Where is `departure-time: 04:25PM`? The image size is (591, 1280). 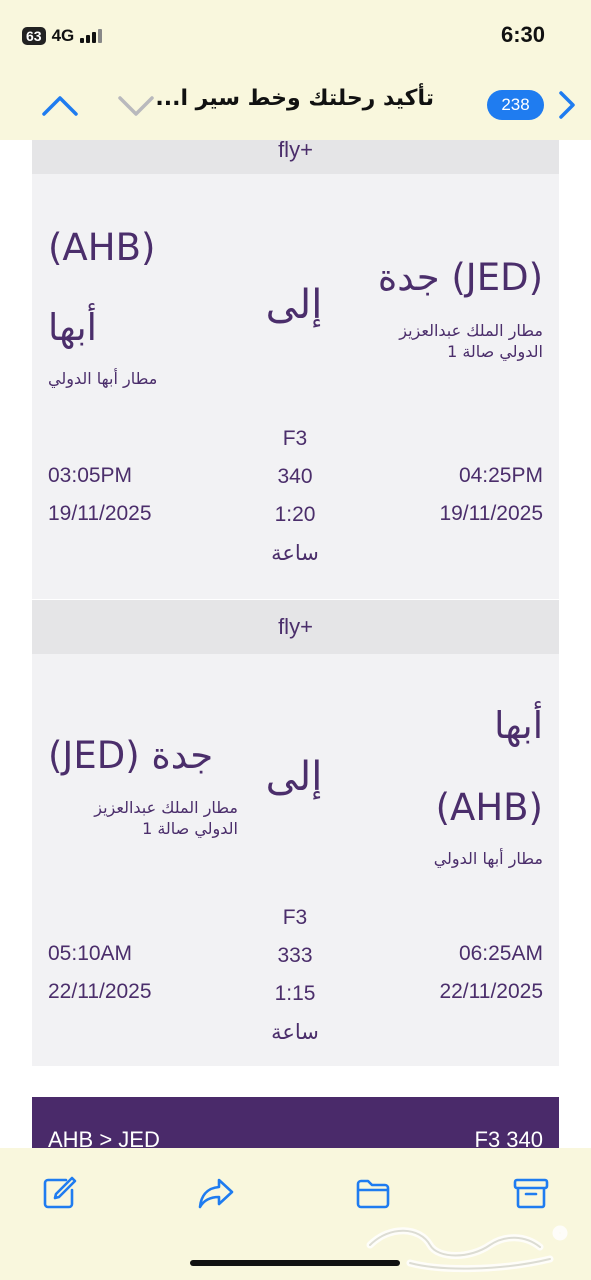 departure-time: 04:25PM is located at coordinates (500, 475).